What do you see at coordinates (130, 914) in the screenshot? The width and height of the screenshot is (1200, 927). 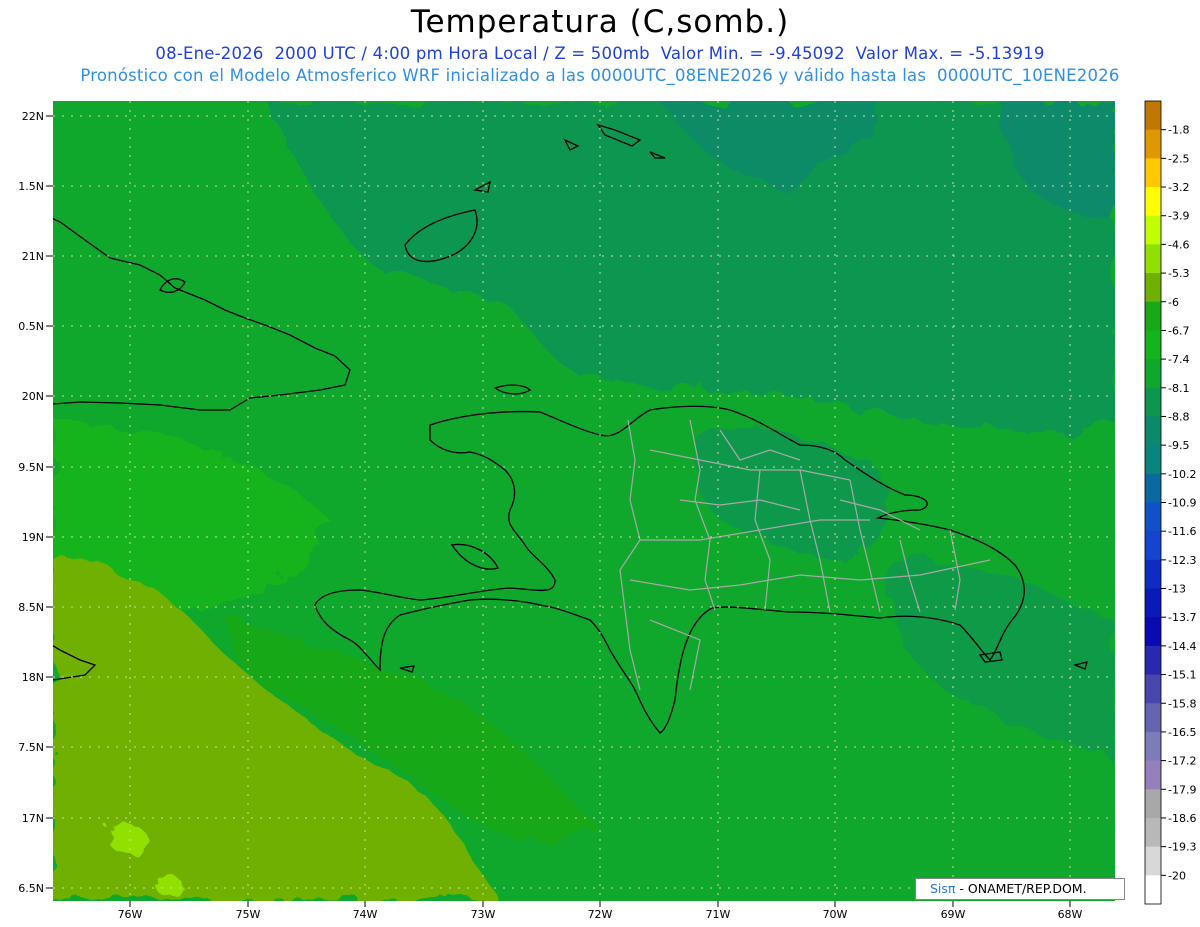 I see `lon-label: 76W` at bounding box center [130, 914].